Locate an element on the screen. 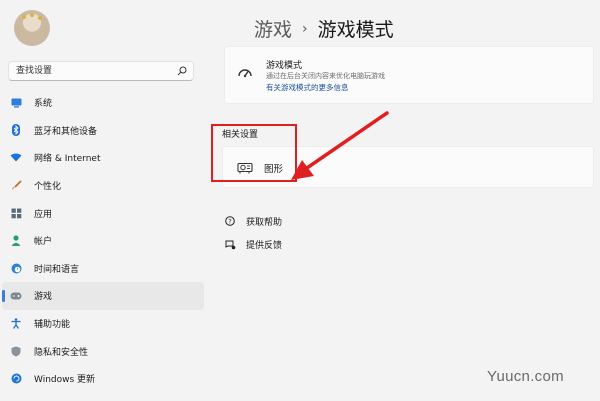 This screenshot has height=401, width=600. page-title: 游戏模式 is located at coordinates (355, 30).